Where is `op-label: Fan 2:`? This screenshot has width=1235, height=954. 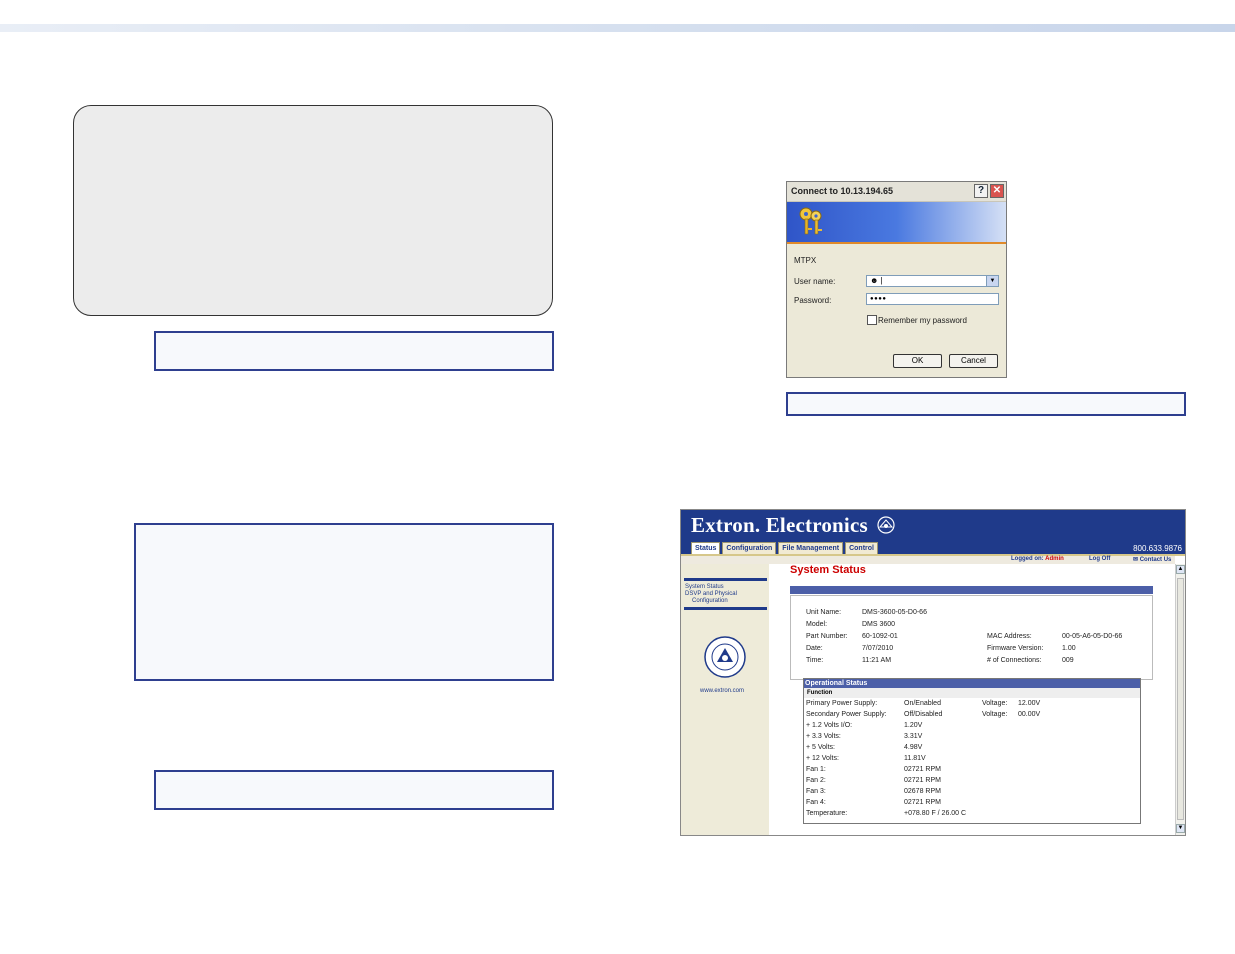
op-label: Fan 2: is located at coordinates (816, 780).